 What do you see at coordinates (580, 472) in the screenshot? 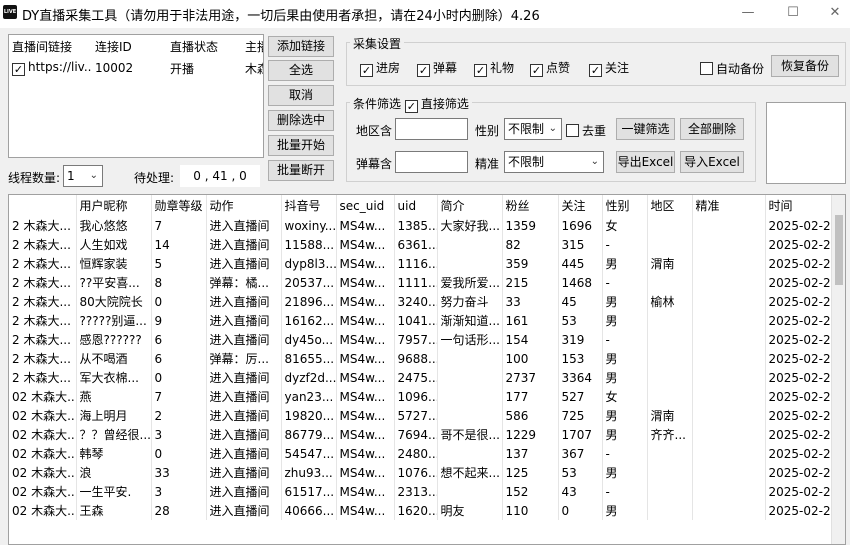
I see `grid-cell: 53` at bounding box center [580, 472].